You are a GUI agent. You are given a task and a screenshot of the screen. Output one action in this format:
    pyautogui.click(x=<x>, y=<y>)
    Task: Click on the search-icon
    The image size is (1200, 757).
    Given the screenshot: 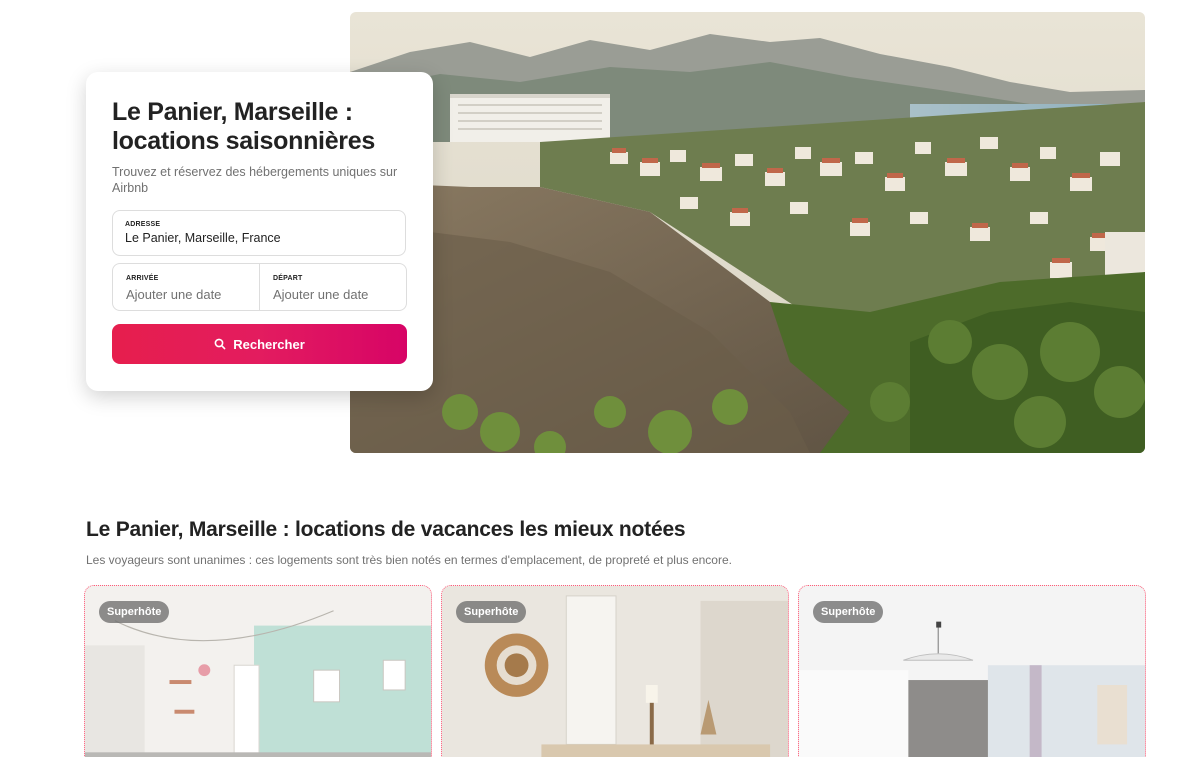 What is the action you would take?
    pyautogui.click(x=220, y=344)
    